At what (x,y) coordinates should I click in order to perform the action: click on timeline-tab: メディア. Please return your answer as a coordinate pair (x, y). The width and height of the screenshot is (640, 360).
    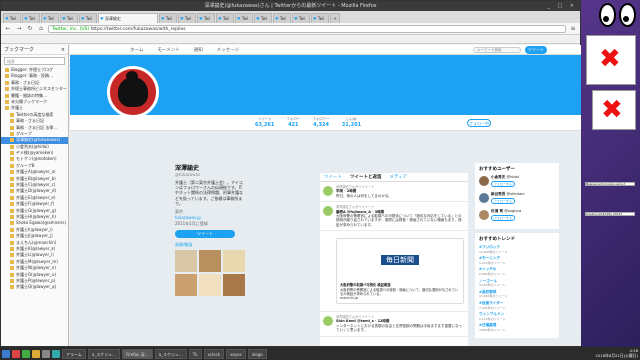
    Looking at the image, I should click on (399, 177).